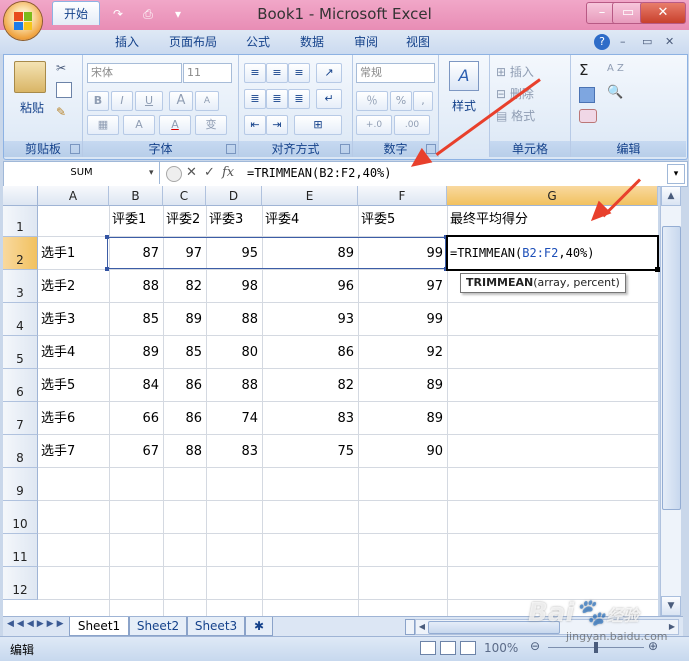 This screenshot has height=661, width=689. Describe the element at coordinates (127, 42) in the screenshot. I see `tab-insert: 插入` at that location.